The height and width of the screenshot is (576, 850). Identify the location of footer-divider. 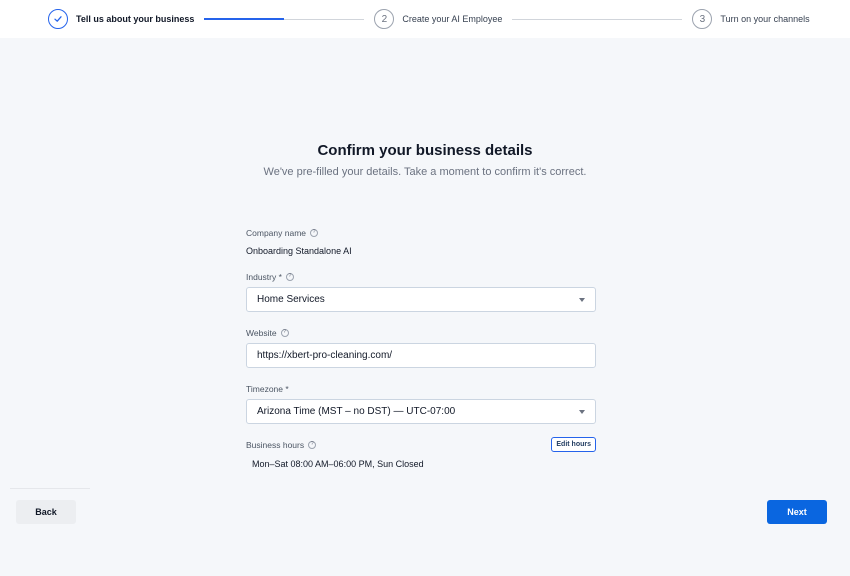
(50, 488).